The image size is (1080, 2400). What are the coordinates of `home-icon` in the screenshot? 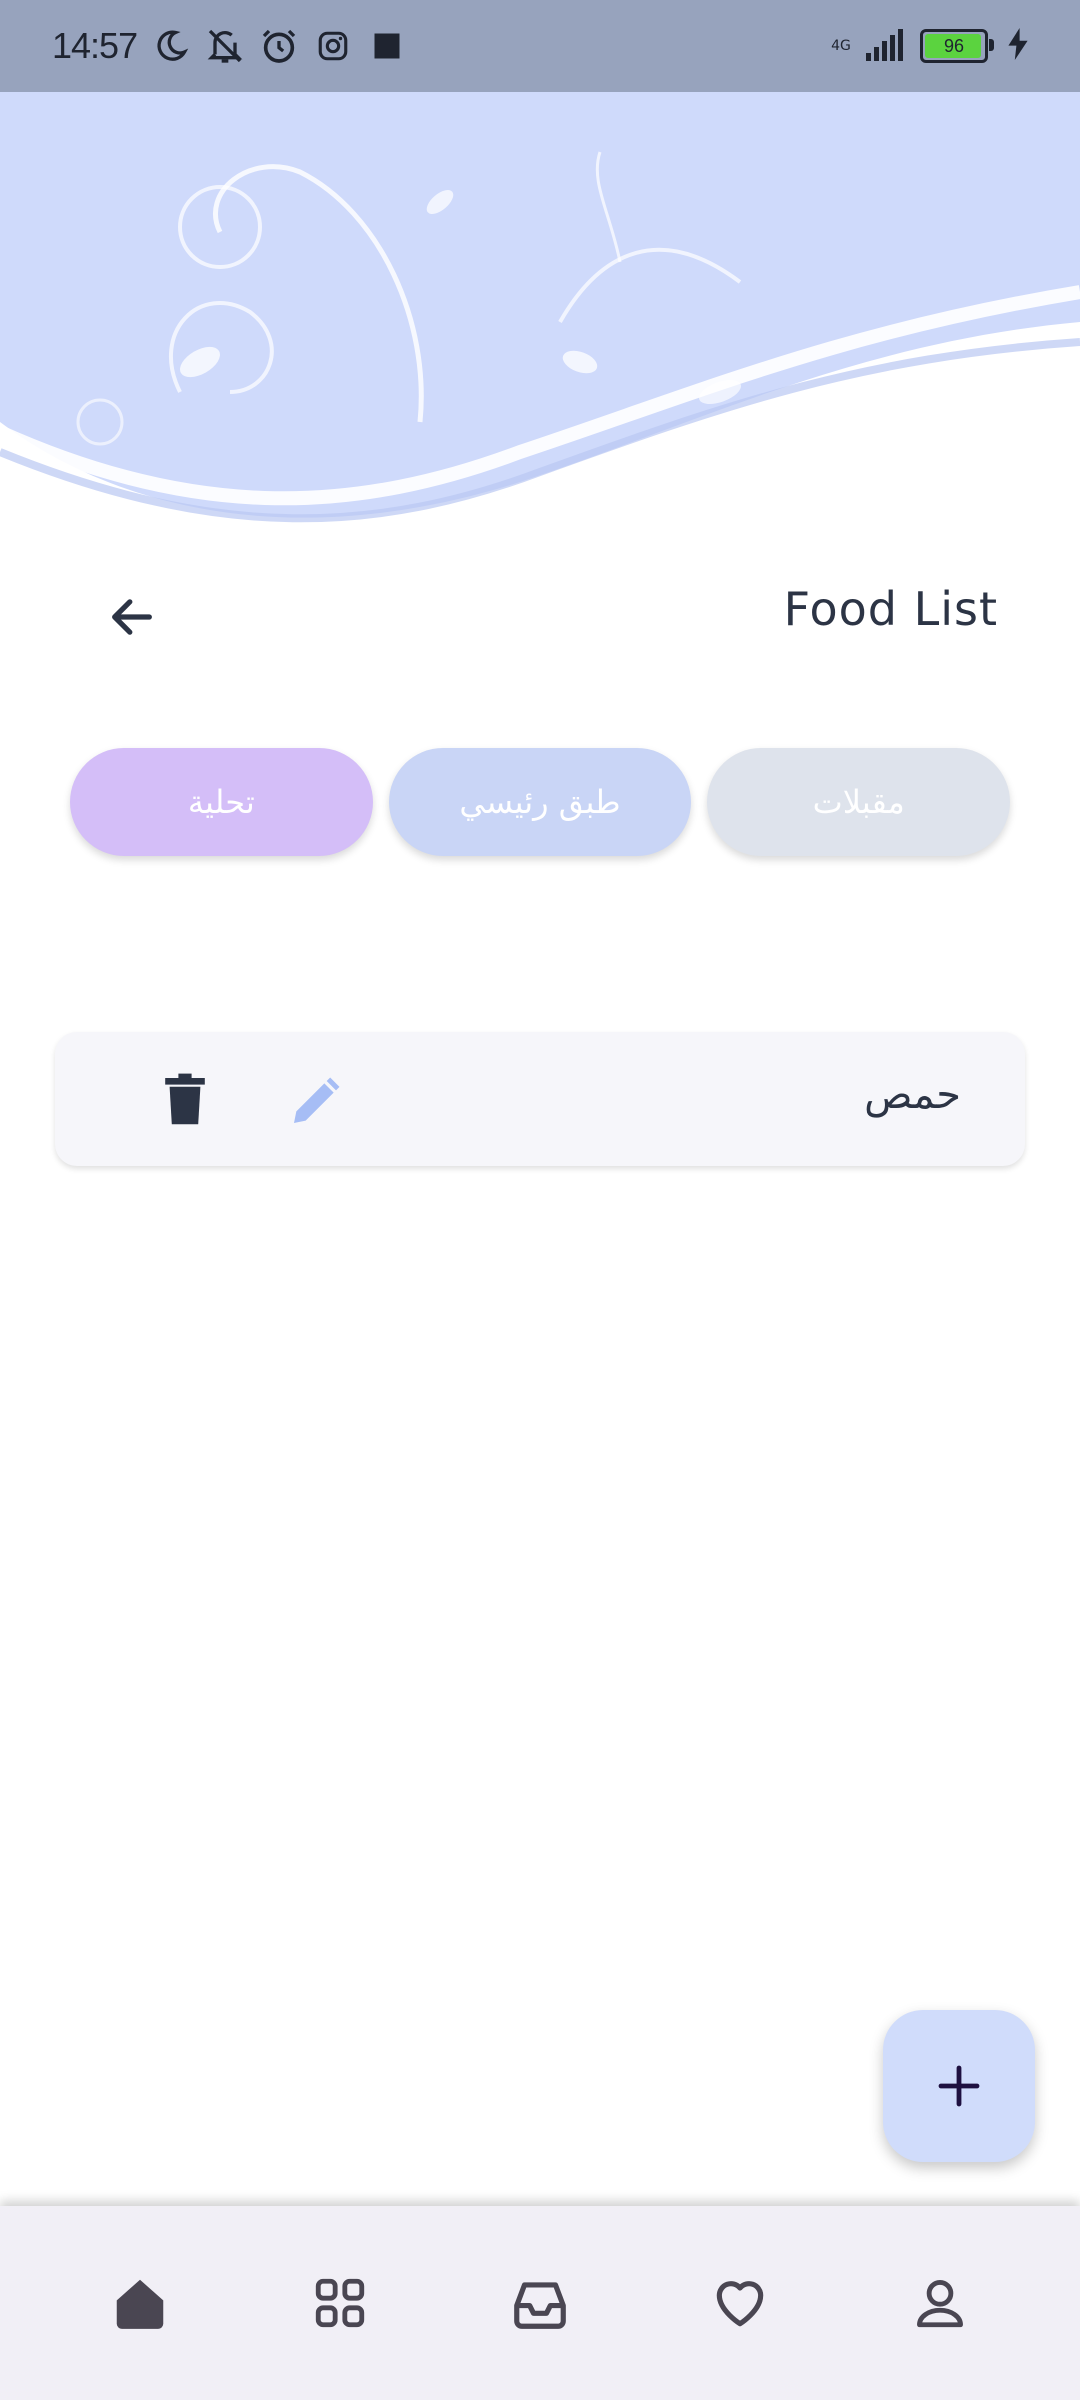 It's located at (140, 2304).